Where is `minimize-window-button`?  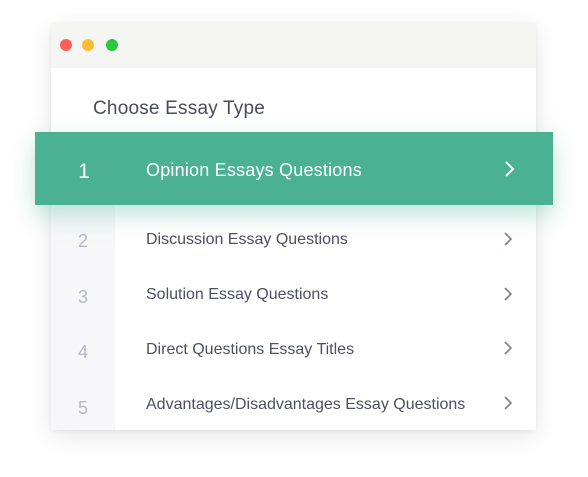 minimize-window-button is located at coordinates (88, 45).